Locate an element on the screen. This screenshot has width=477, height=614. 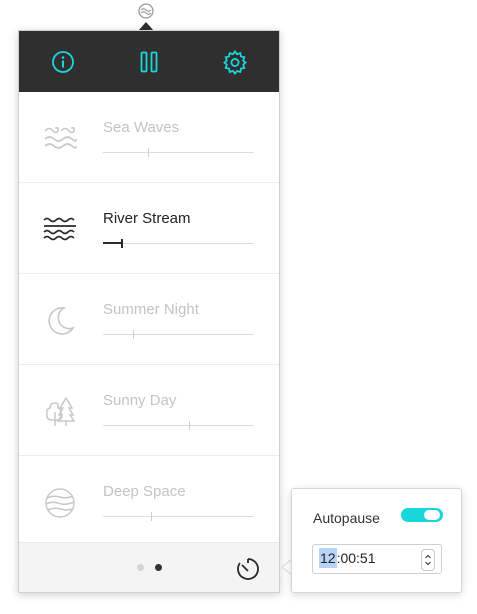
sound-name: Summer Night is located at coordinates (151, 309).